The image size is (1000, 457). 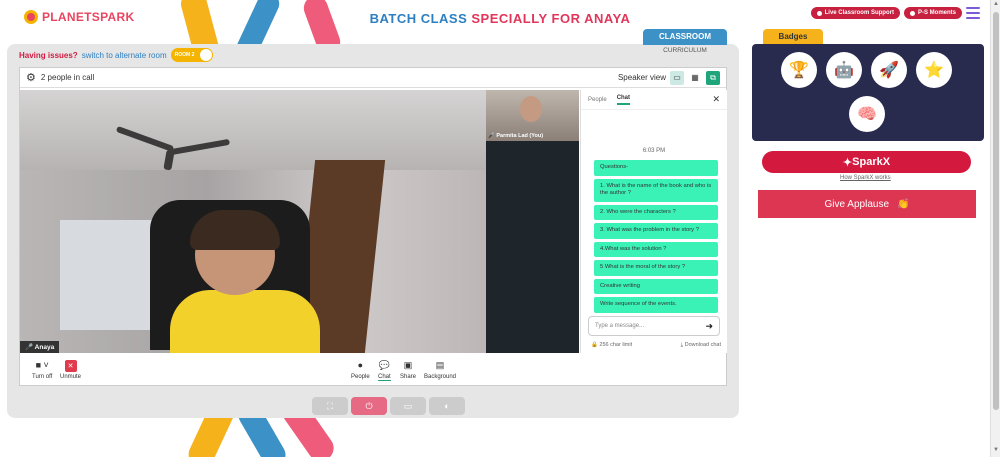 I want to click on view-label: Speaker view, so click(x=641, y=77).